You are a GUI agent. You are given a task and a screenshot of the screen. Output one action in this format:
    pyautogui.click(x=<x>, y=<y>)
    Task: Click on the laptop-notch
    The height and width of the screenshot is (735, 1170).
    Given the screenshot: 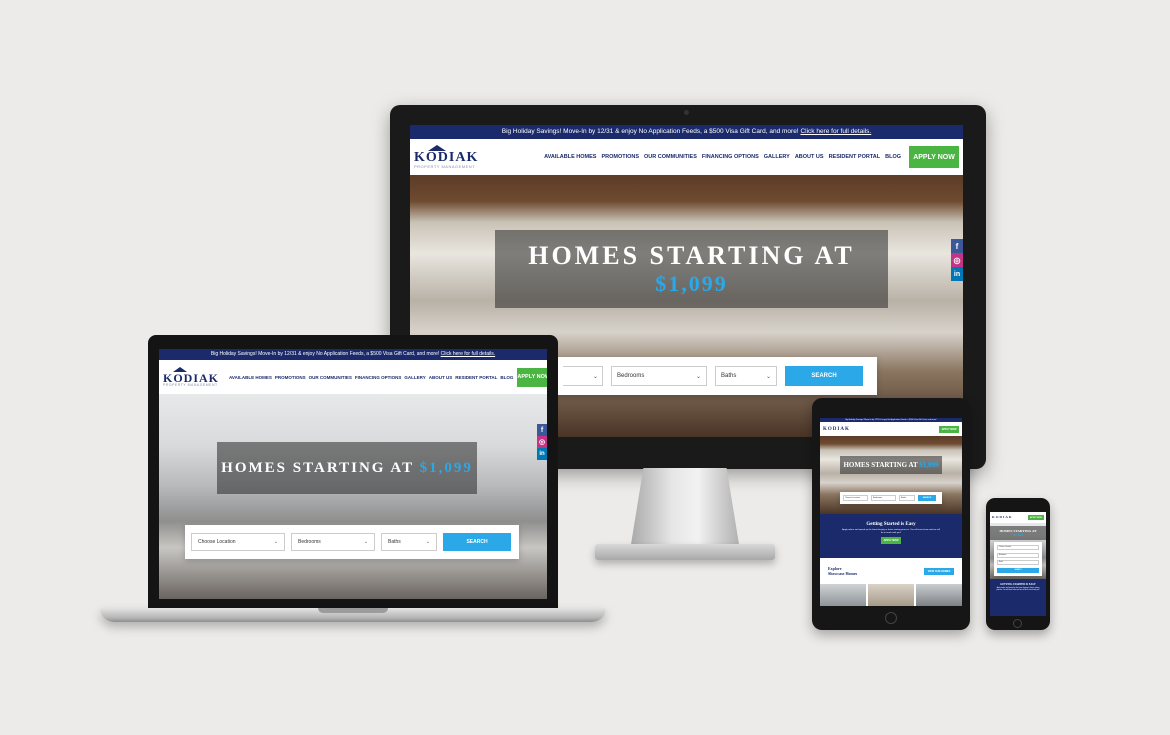 What is the action you would take?
    pyautogui.click(x=353, y=610)
    